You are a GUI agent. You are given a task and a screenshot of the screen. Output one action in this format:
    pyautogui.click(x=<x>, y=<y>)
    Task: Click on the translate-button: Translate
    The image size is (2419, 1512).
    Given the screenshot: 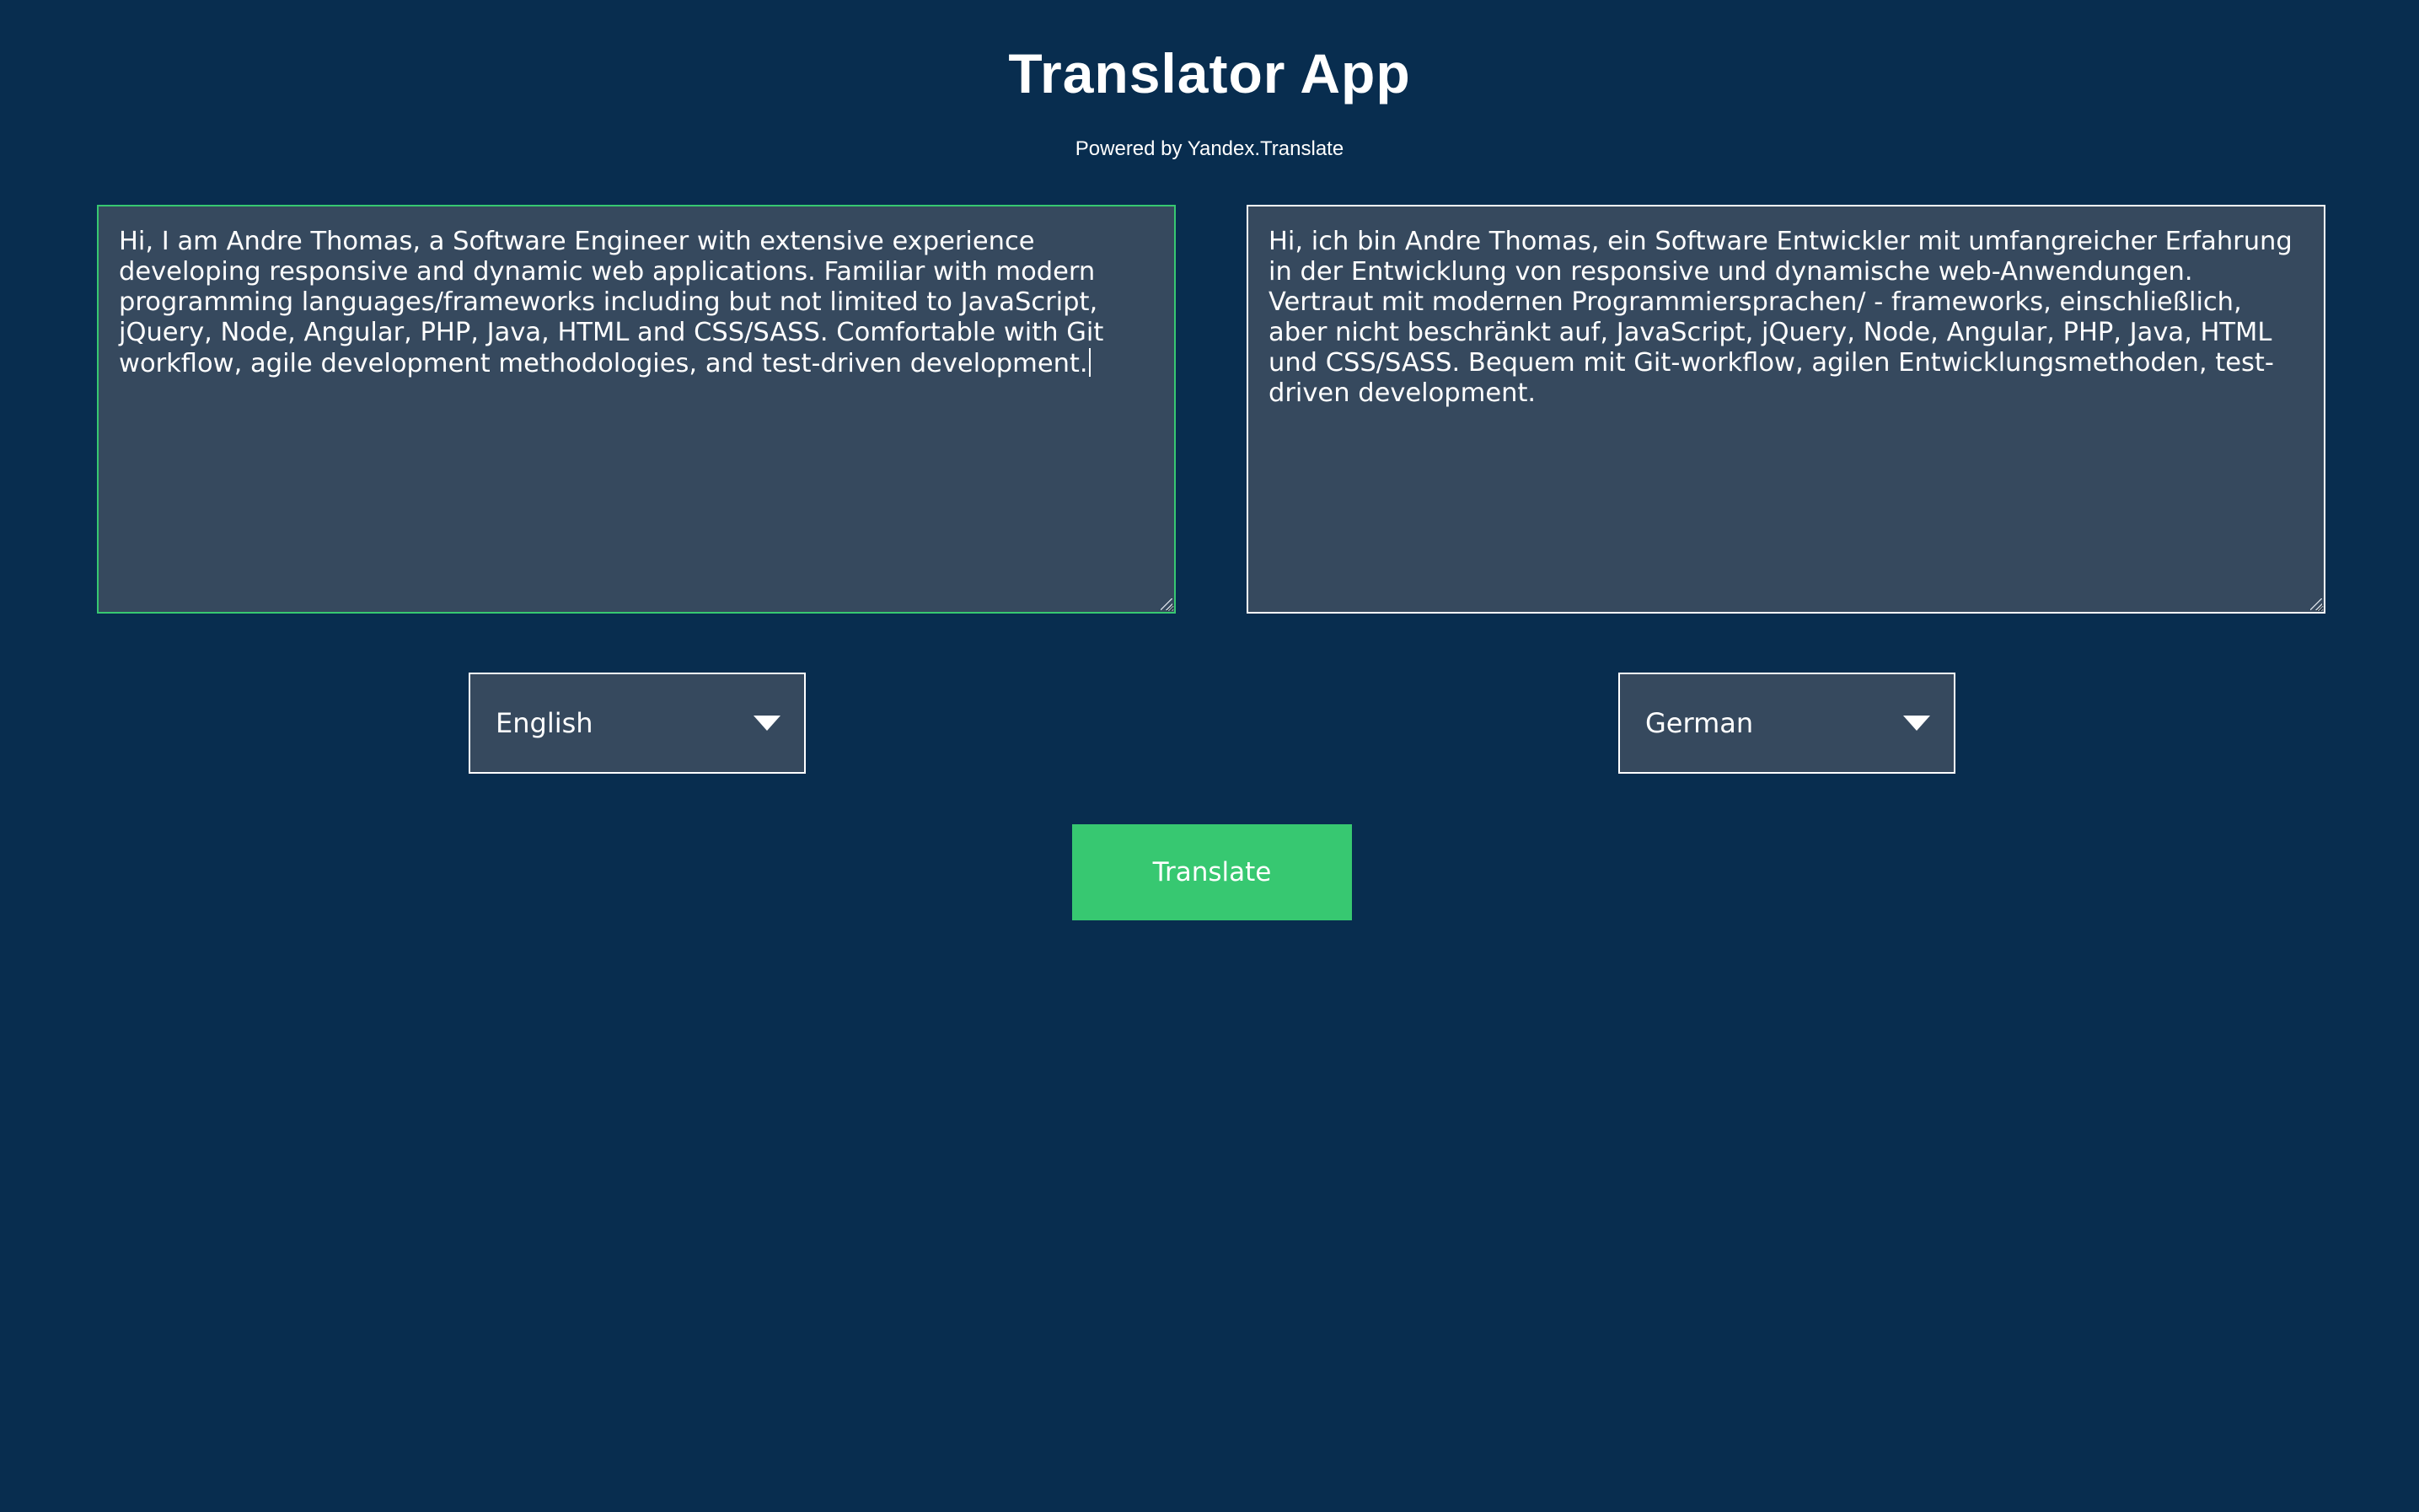 What is the action you would take?
    pyautogui.click(x=1212, y=872)
    